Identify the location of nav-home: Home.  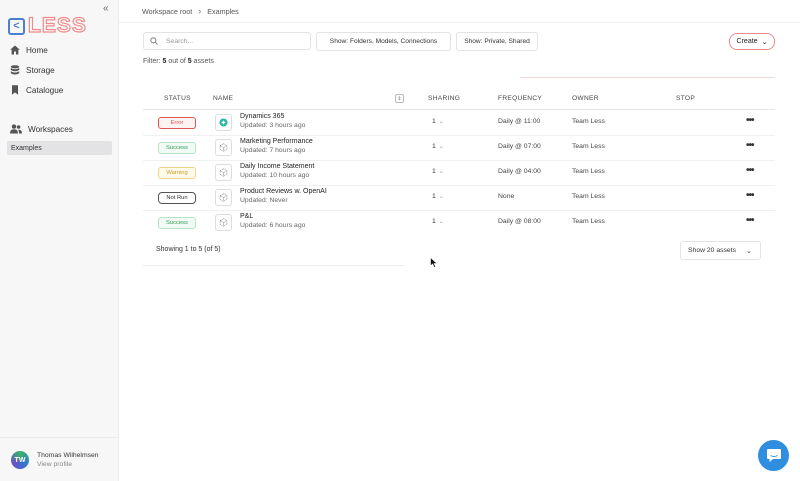
(29, 50).